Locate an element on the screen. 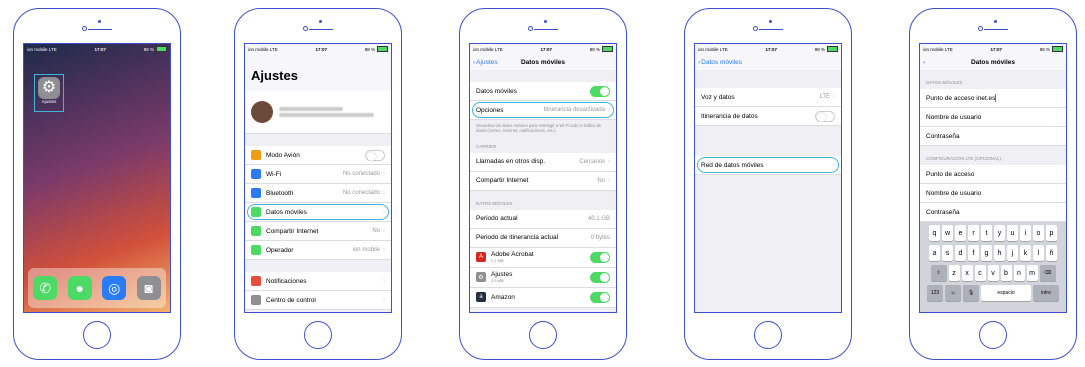 This screenshot has width=1085, height=367. key: z is located at coordinates (954, 273).